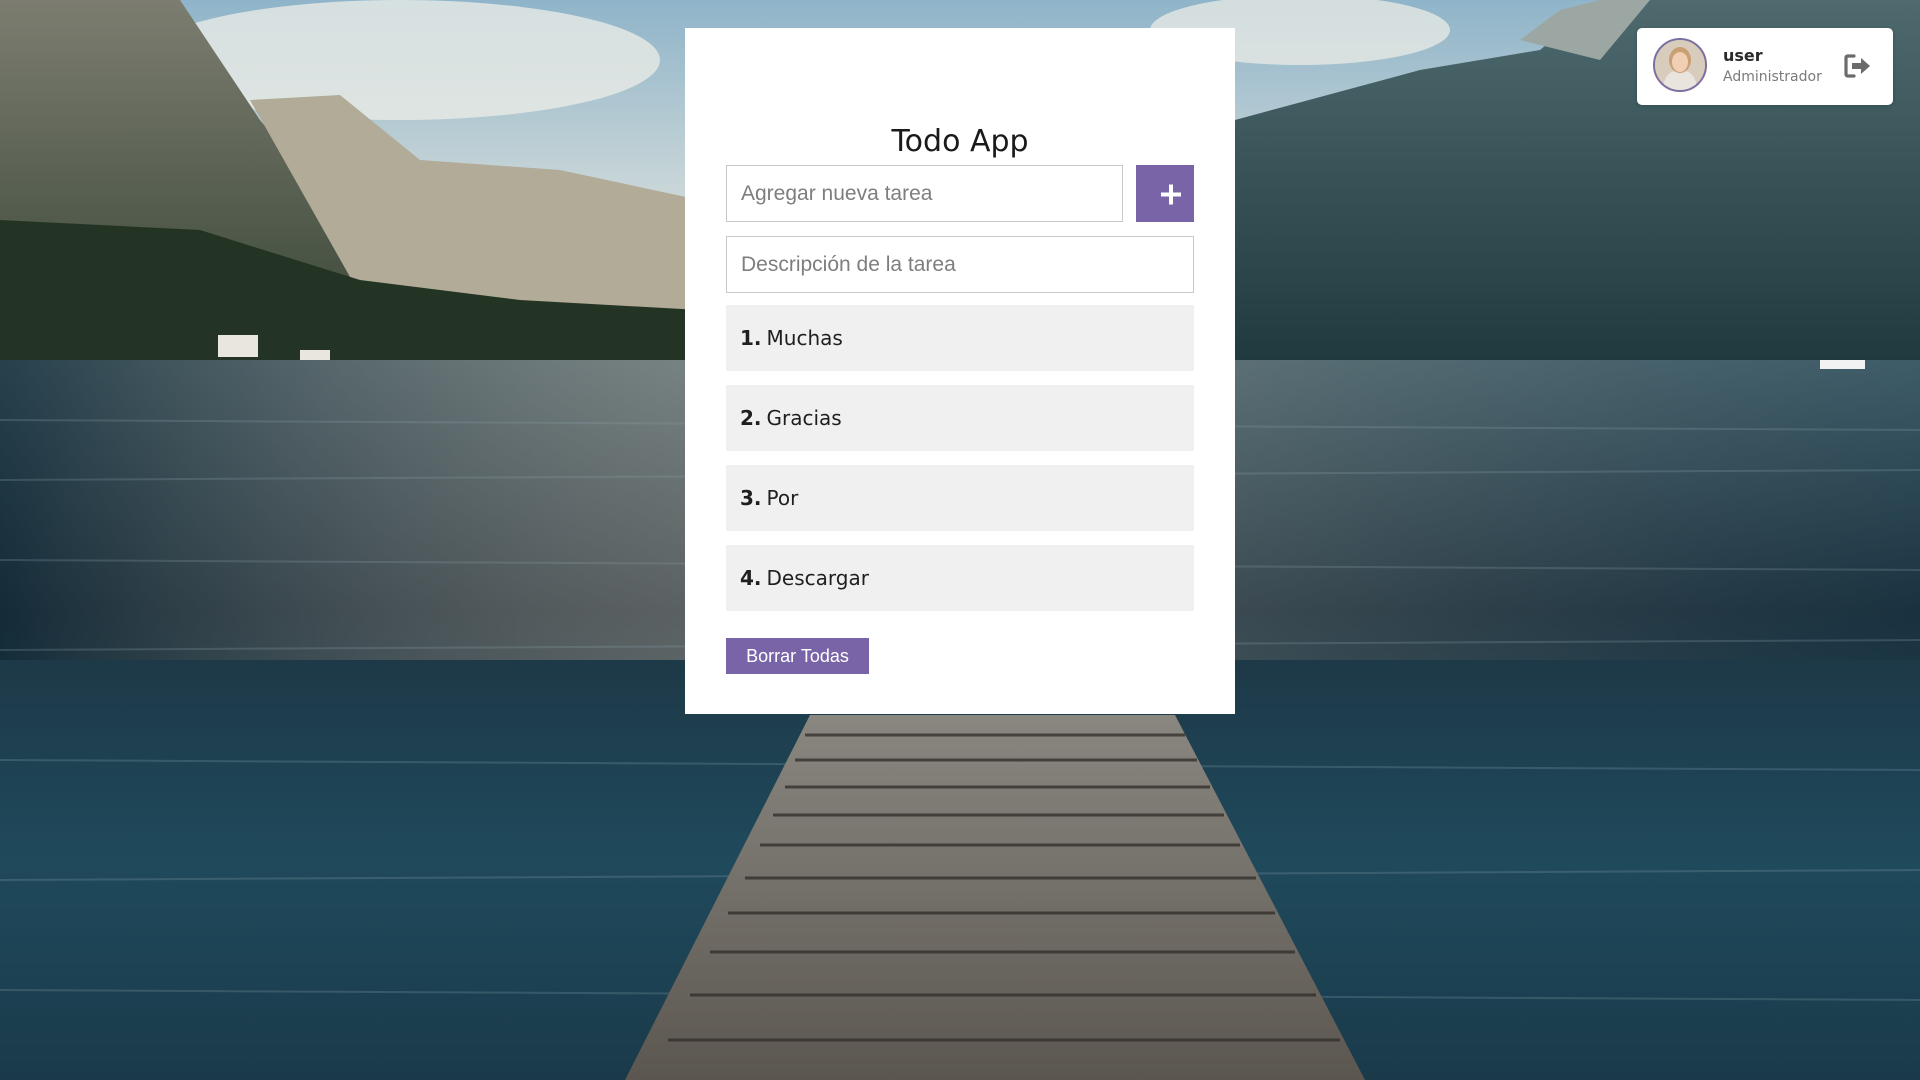 The width and height of the screenshot is (1920, 1080). What do you see at coordinates (751, 418) in the screenshot?
I see `task-number: 2.` at bounding box center [751, 418].